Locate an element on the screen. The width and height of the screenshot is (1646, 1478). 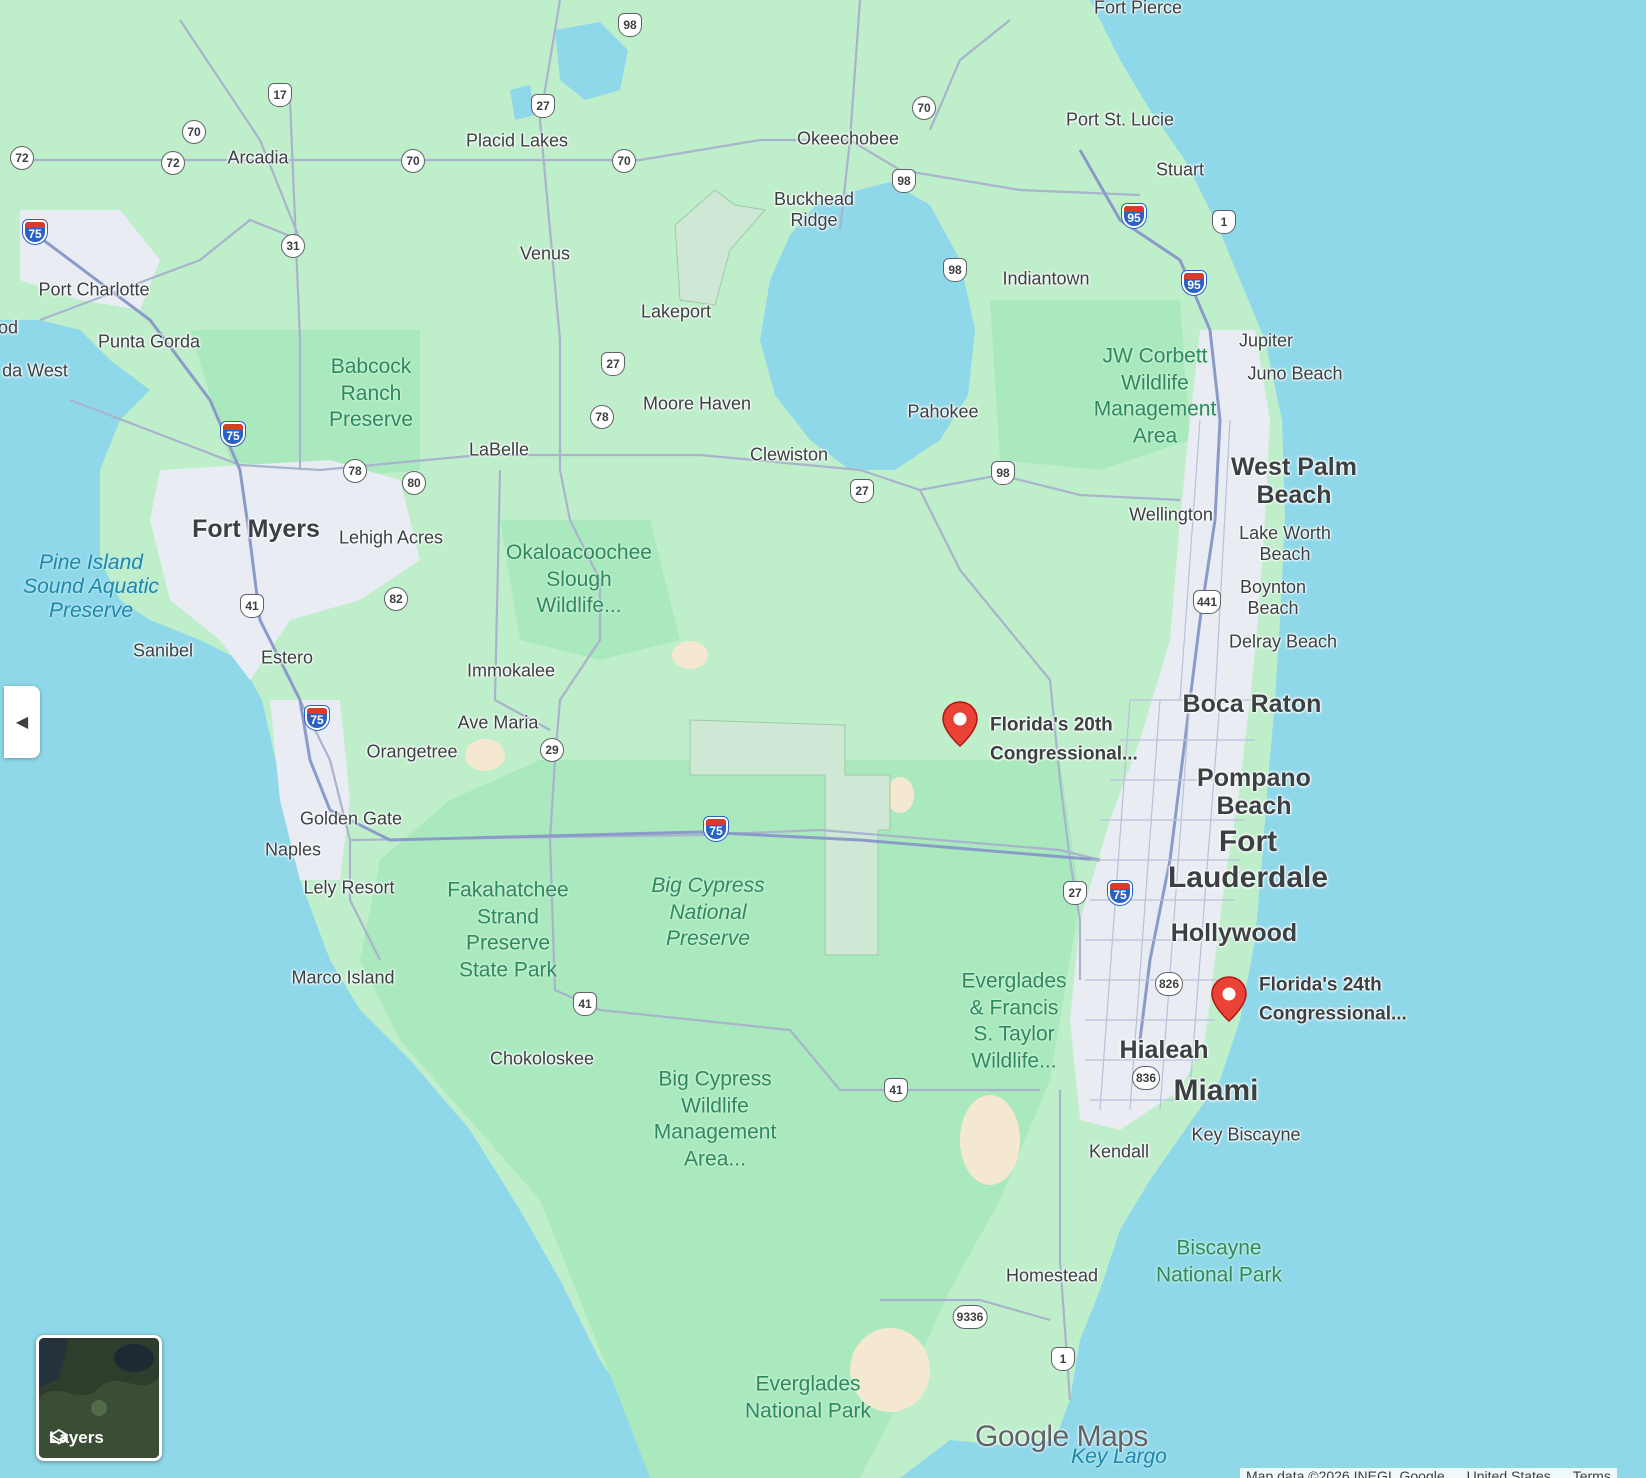
place-label-immokalee: Immokalee is located at coordinates (511, 671).